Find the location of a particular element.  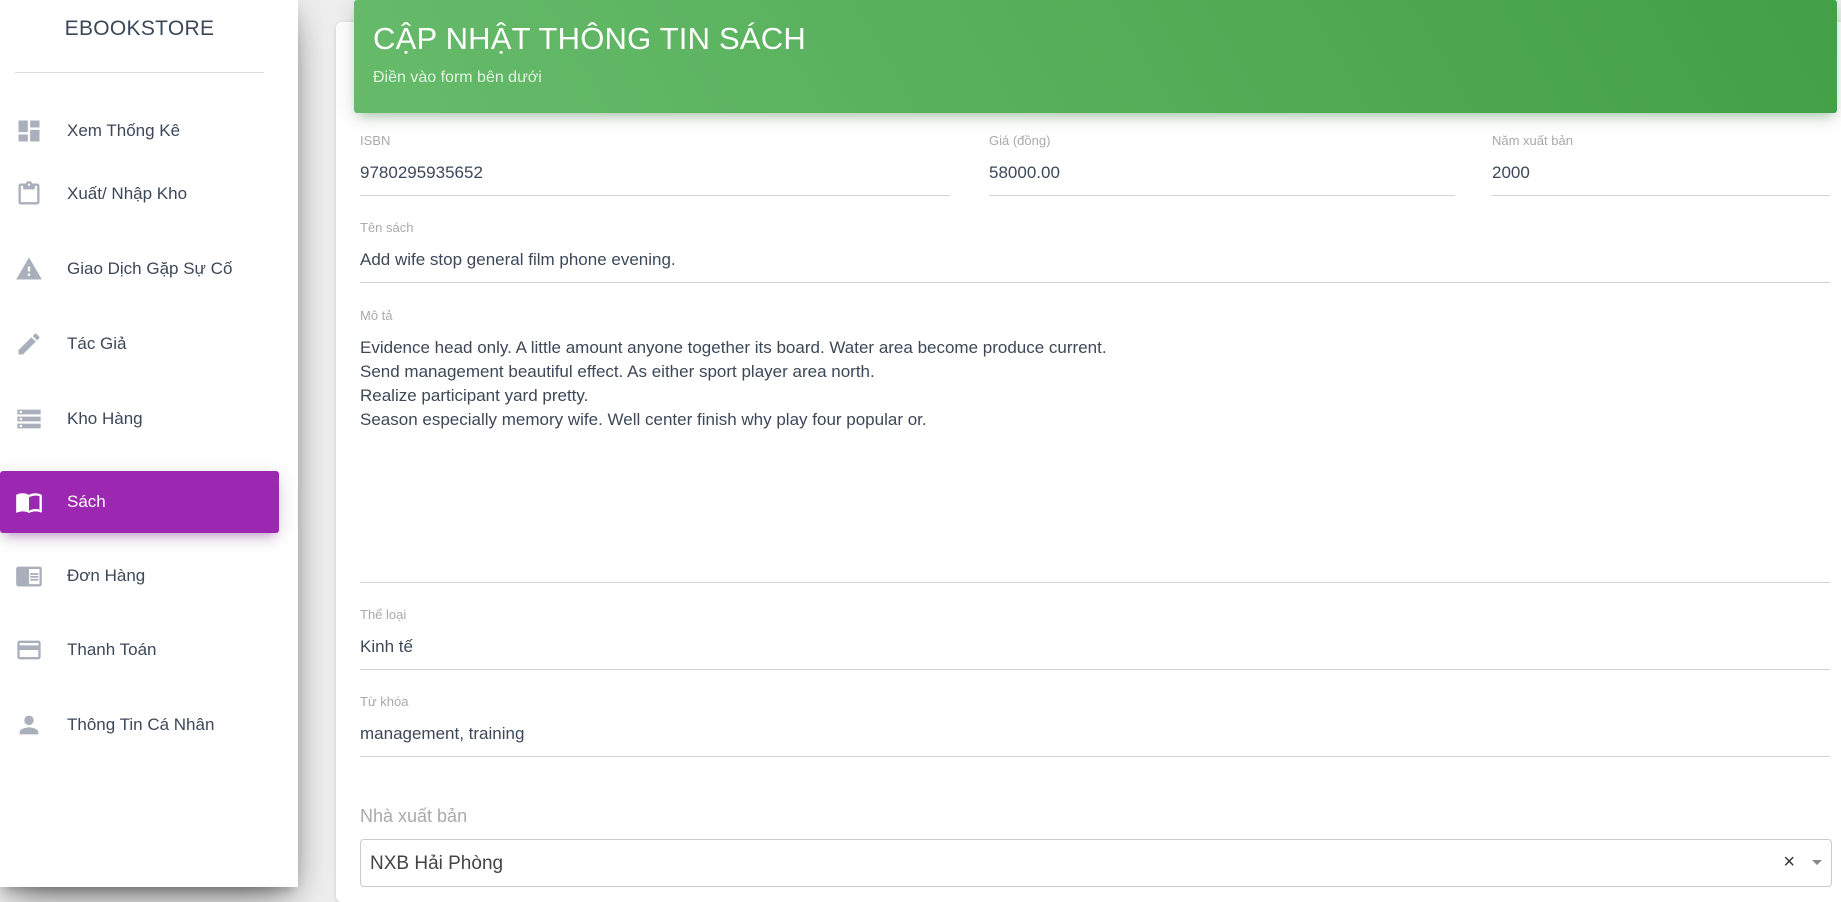

price-input: 58000.00 is located at coordinates (1024, 173).